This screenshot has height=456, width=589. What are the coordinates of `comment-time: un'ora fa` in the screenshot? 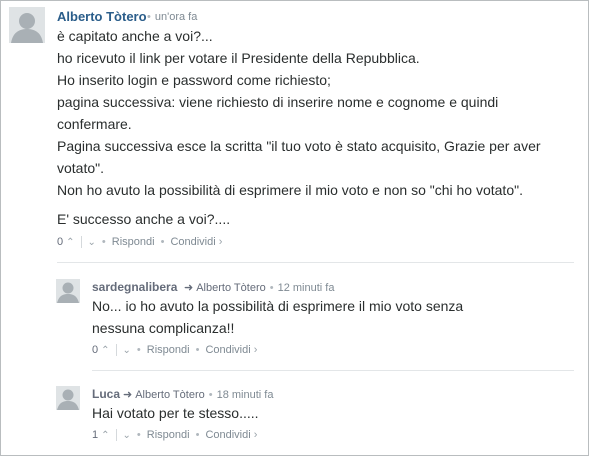 It's located at (176, 17).